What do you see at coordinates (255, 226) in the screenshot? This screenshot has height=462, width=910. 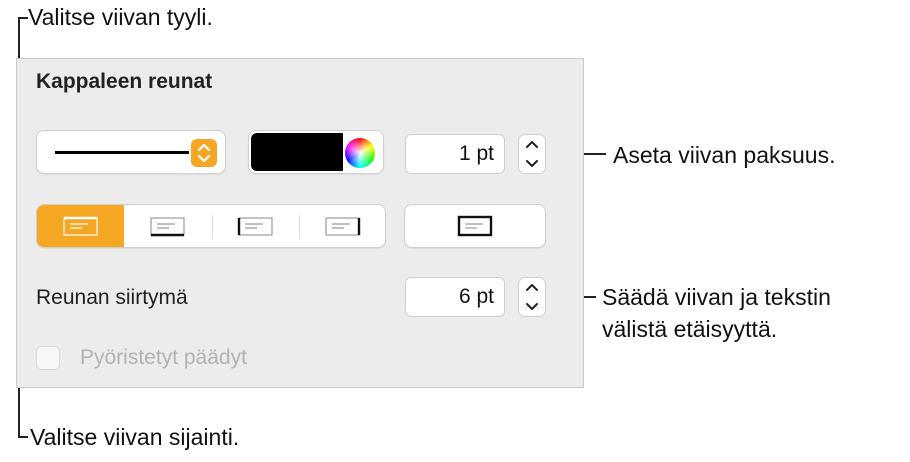 I see `border-left-button` at bounding box center [255, 226].